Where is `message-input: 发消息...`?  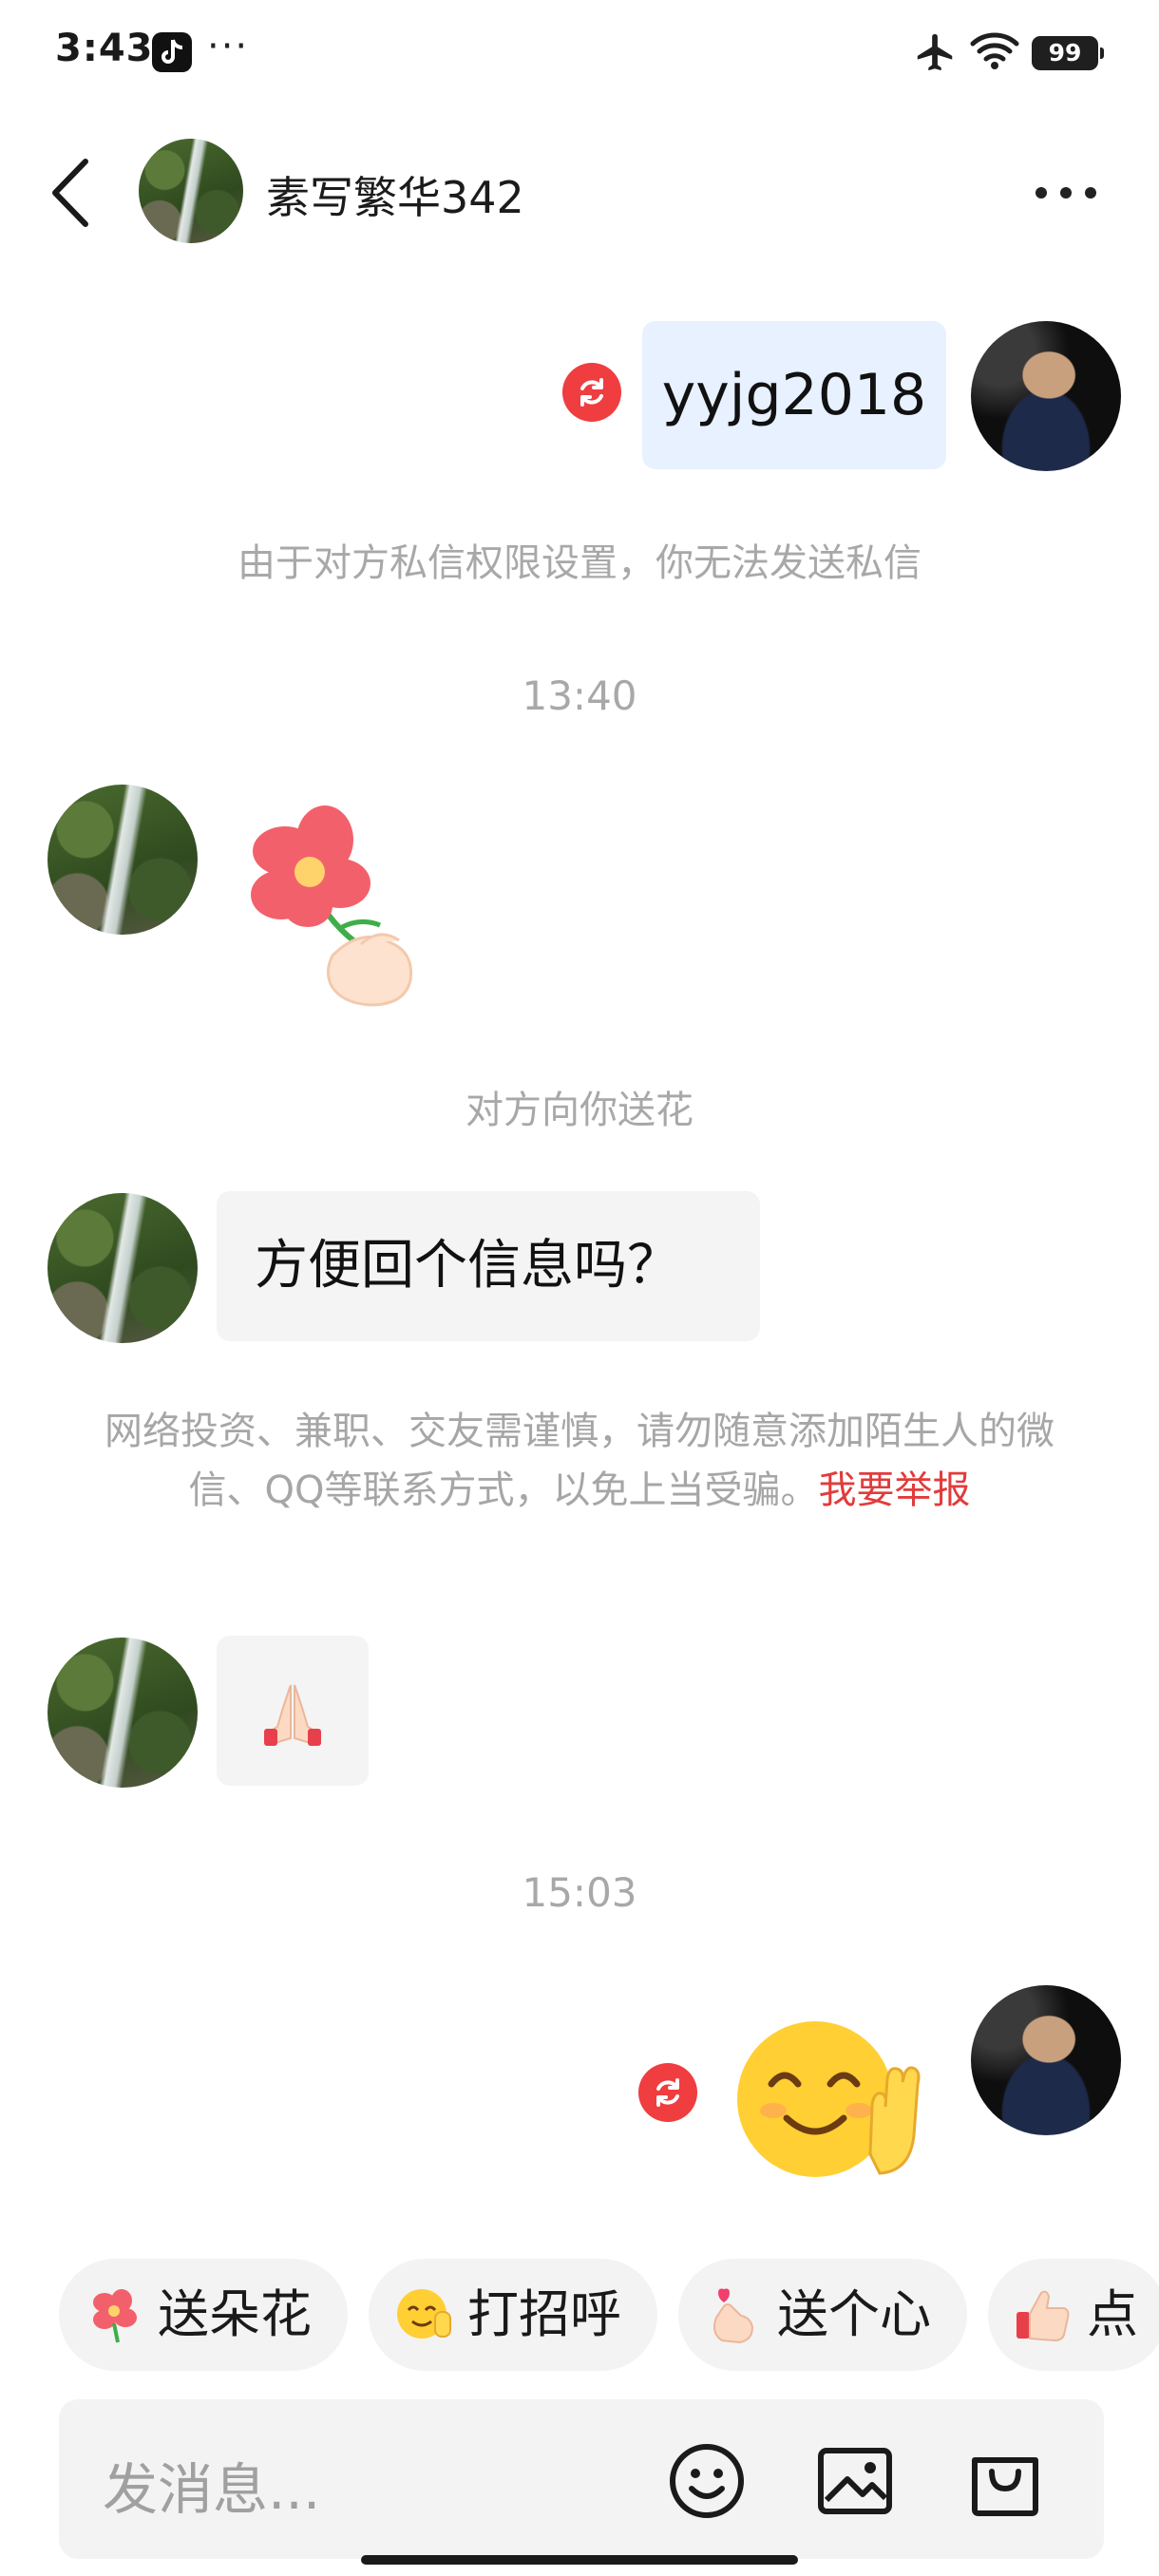
message-input: 发消息... is located at coordinates (581, 2479).